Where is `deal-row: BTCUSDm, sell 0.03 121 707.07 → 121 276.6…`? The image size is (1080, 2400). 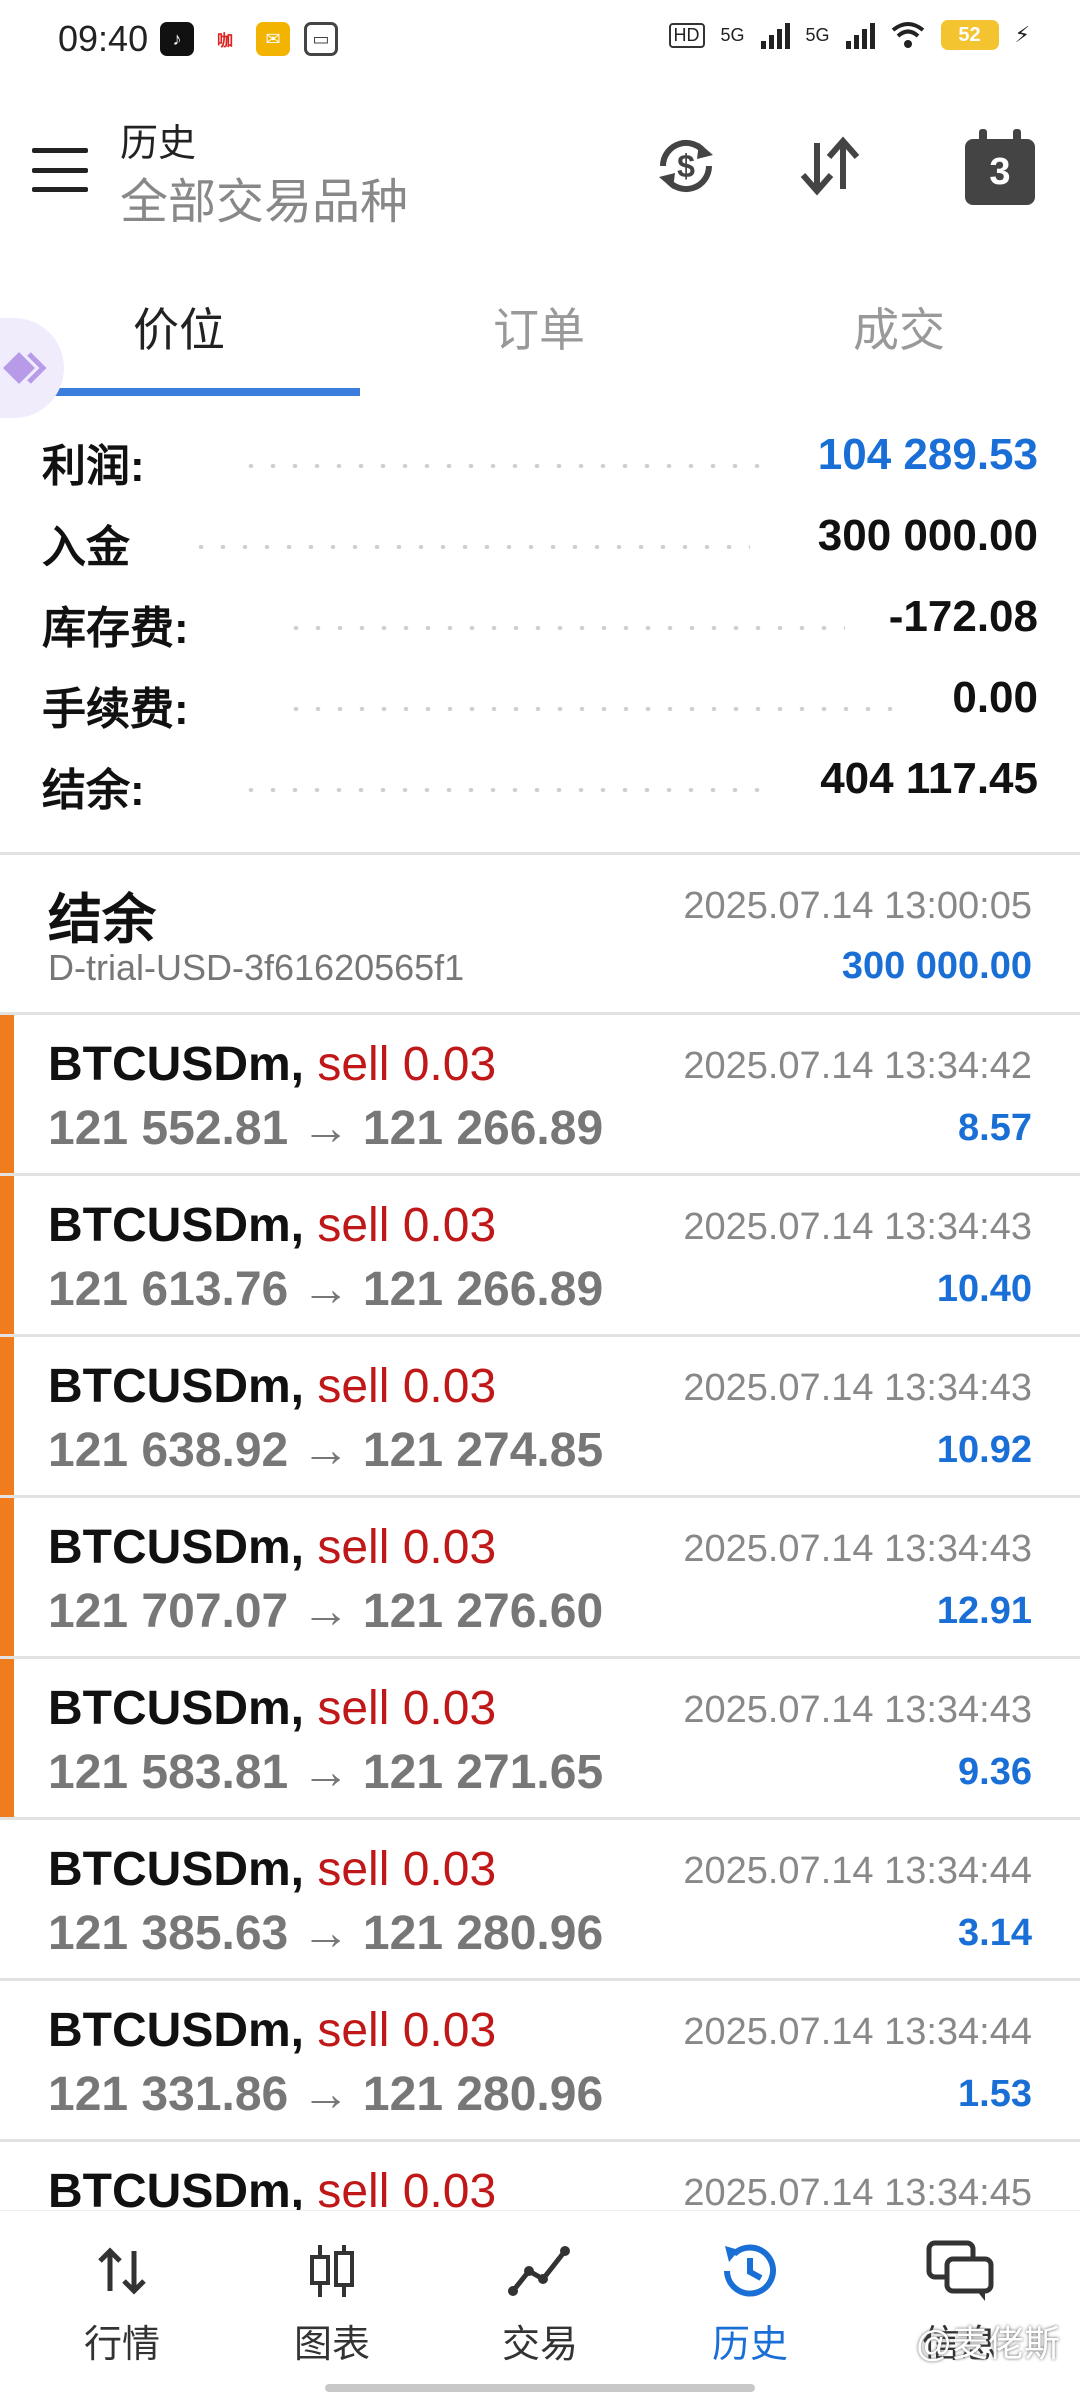 deal-row: BTCUSDm, sell 0.03 121 707.07 → 121 276.6… is located at coordinates (540, 1578).